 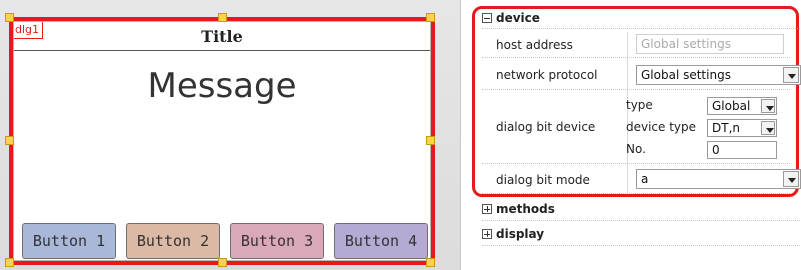 I want to click on device-type-label: device type, so click(x=661, y=127).